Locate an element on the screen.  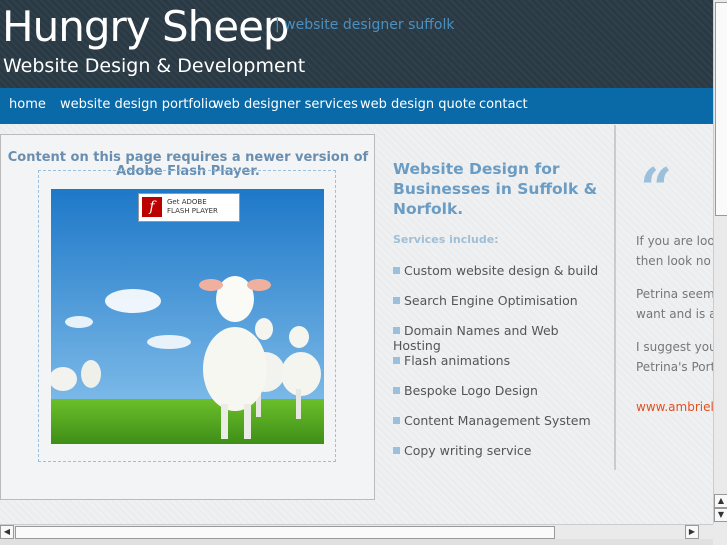
service-item: Flash animations is located at coordinates (451, 360).